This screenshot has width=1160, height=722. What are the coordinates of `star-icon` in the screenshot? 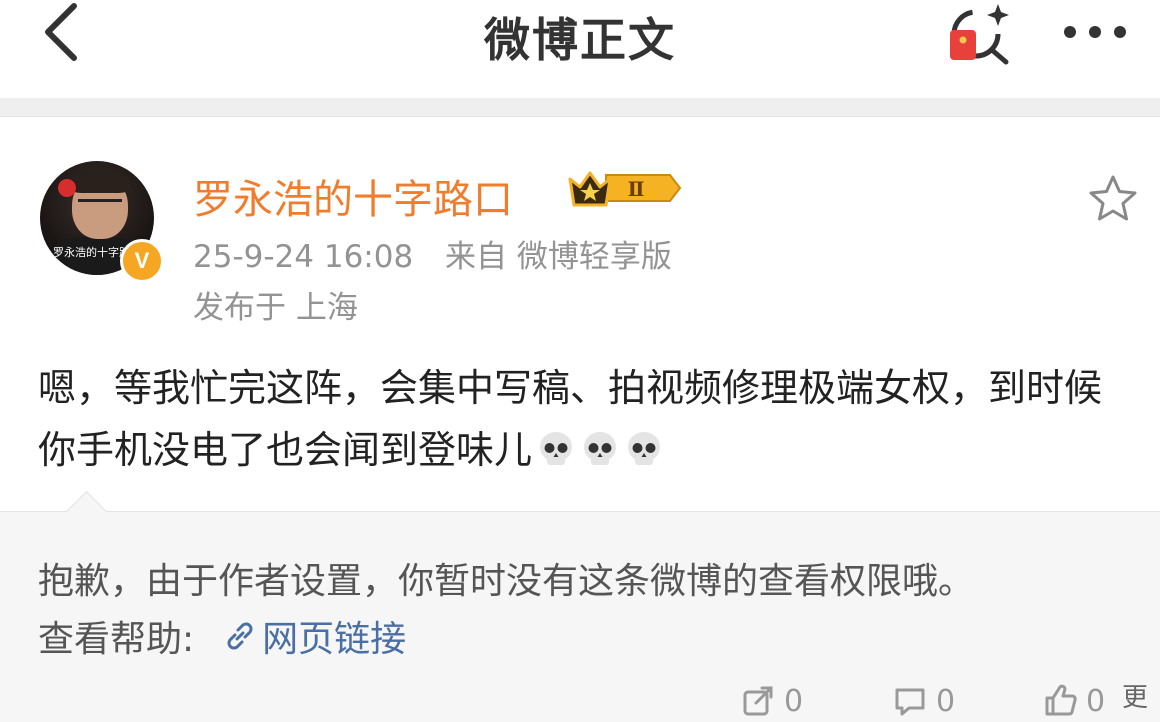 It's located at (1113, 198).